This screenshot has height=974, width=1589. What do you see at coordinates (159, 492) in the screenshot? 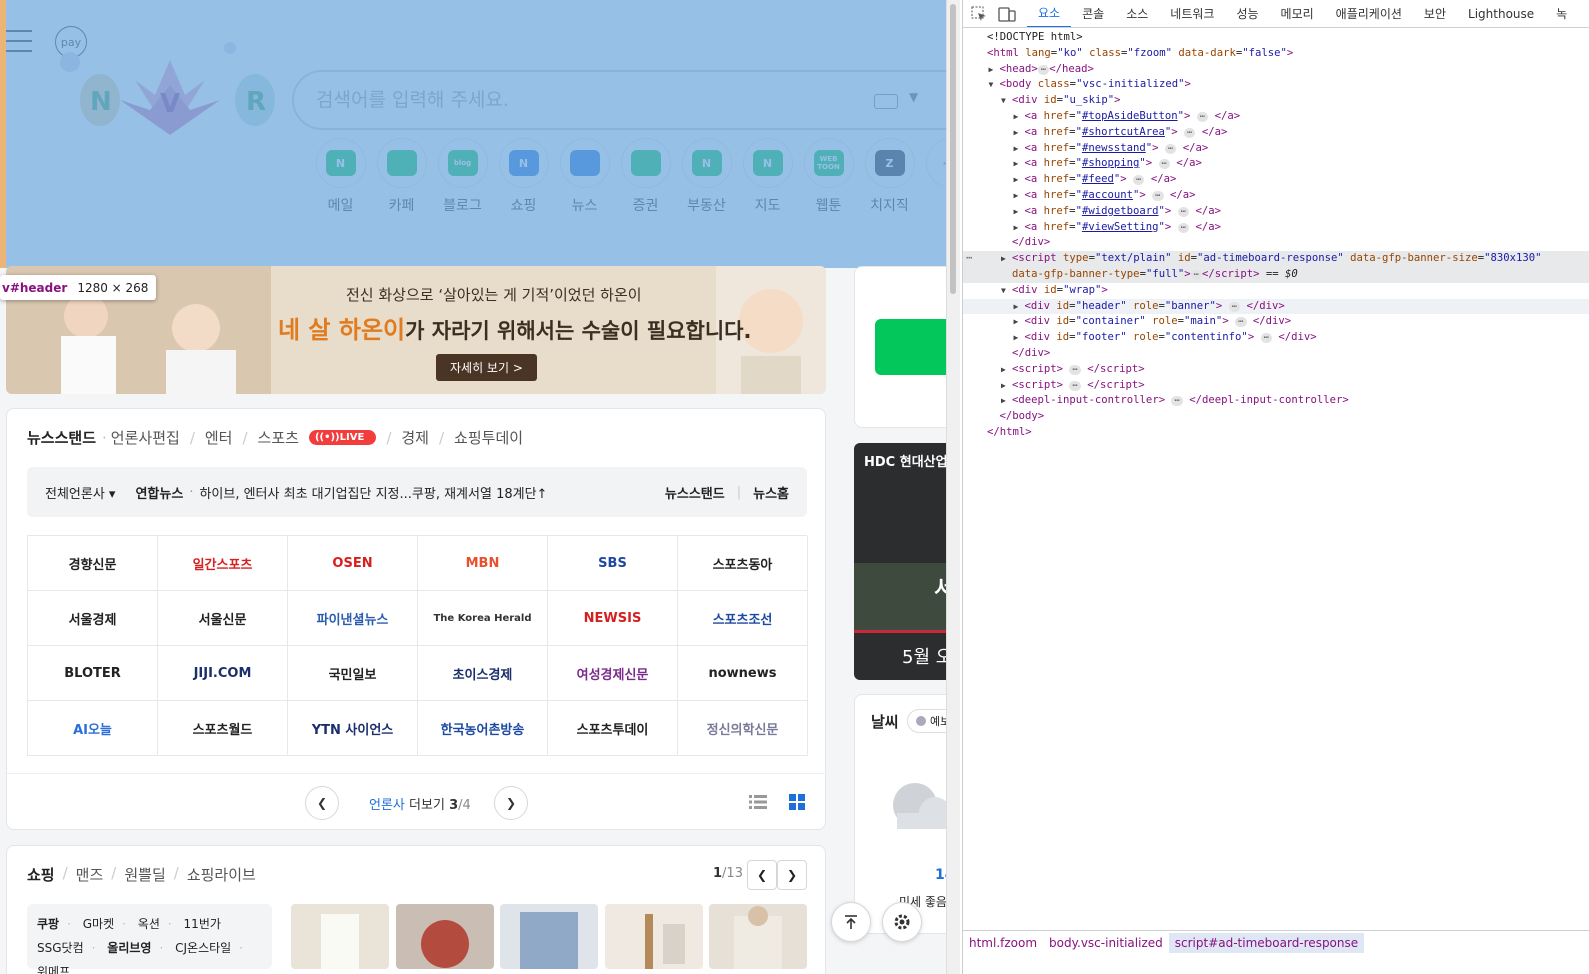
I see `headline-press: 연합뉴스` at bounding box center [159, 492].